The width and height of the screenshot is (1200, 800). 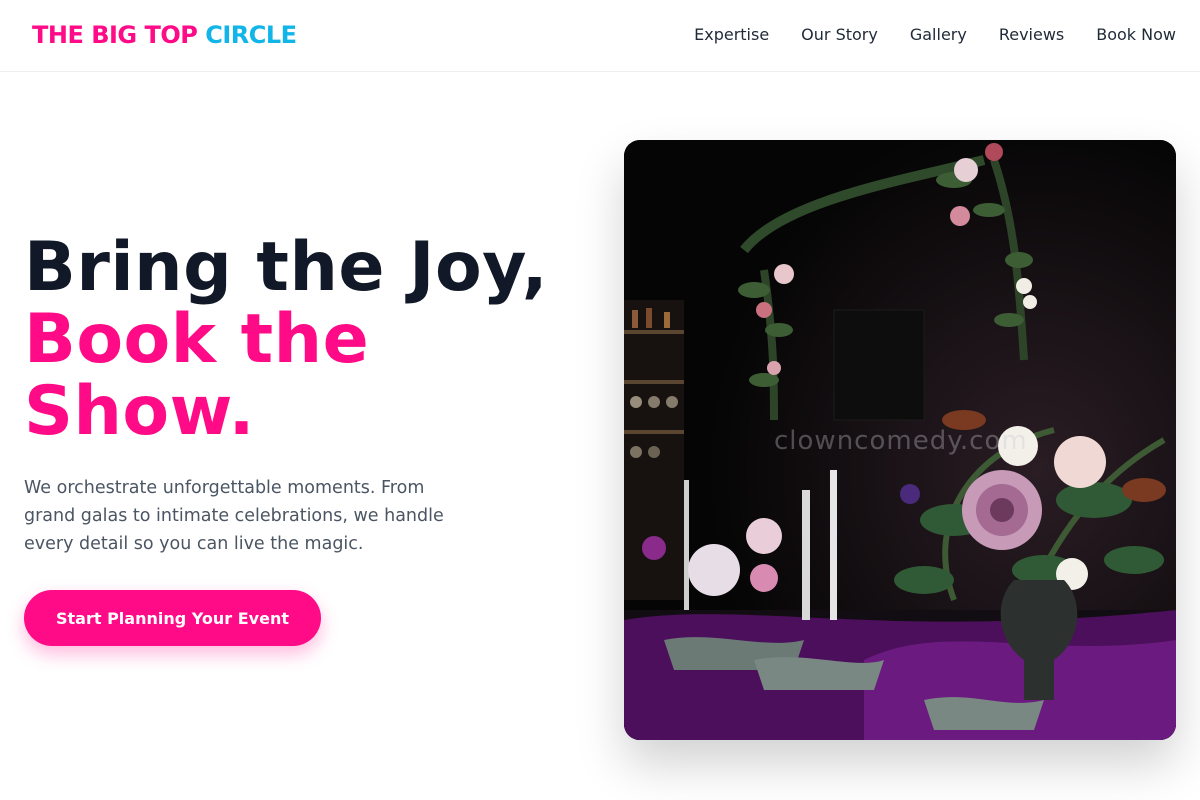 I want to click on nav-link-expertise: Expertise, so click(x=731, y=35).